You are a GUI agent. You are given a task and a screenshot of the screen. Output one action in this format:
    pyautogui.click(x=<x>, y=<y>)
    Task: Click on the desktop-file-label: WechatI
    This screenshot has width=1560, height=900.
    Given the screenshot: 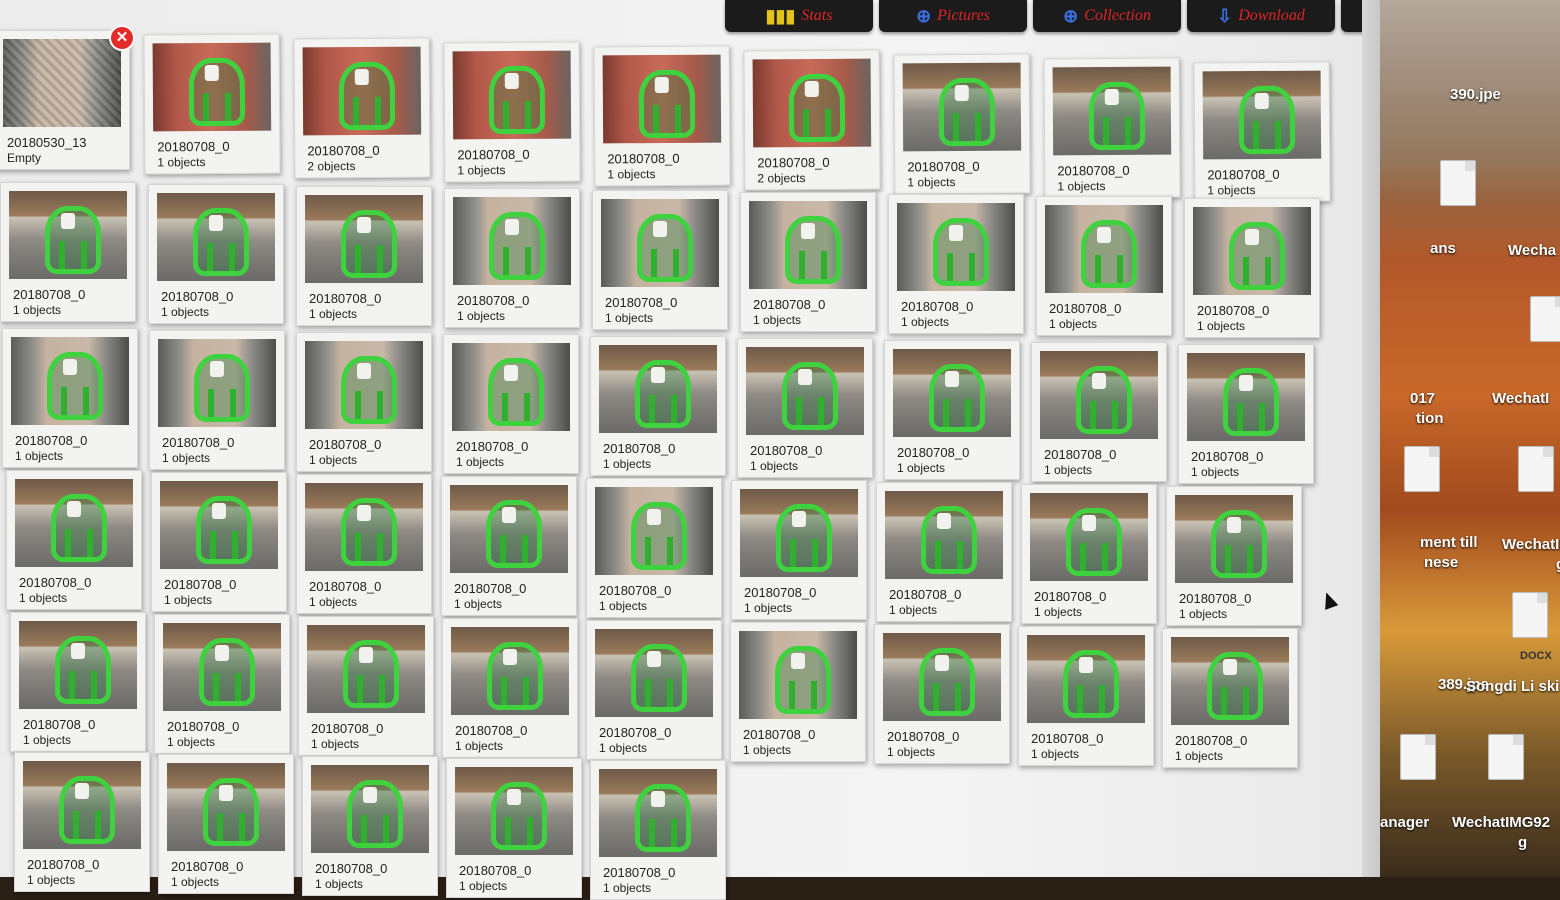 What is the action you would take?
    pyautogui.click(x=1520, y=398)
    